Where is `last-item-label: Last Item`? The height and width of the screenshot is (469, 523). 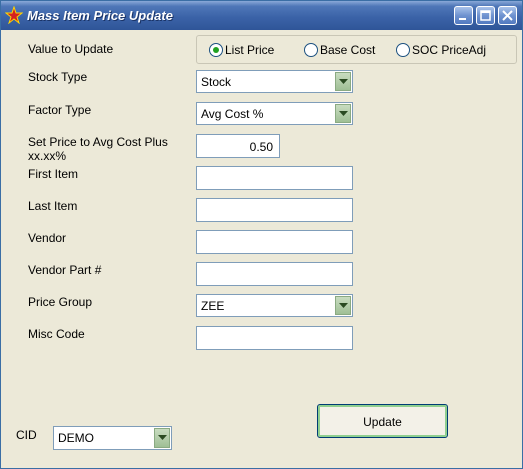 last-item-label: Last Item is located at coordinates (53, 206).